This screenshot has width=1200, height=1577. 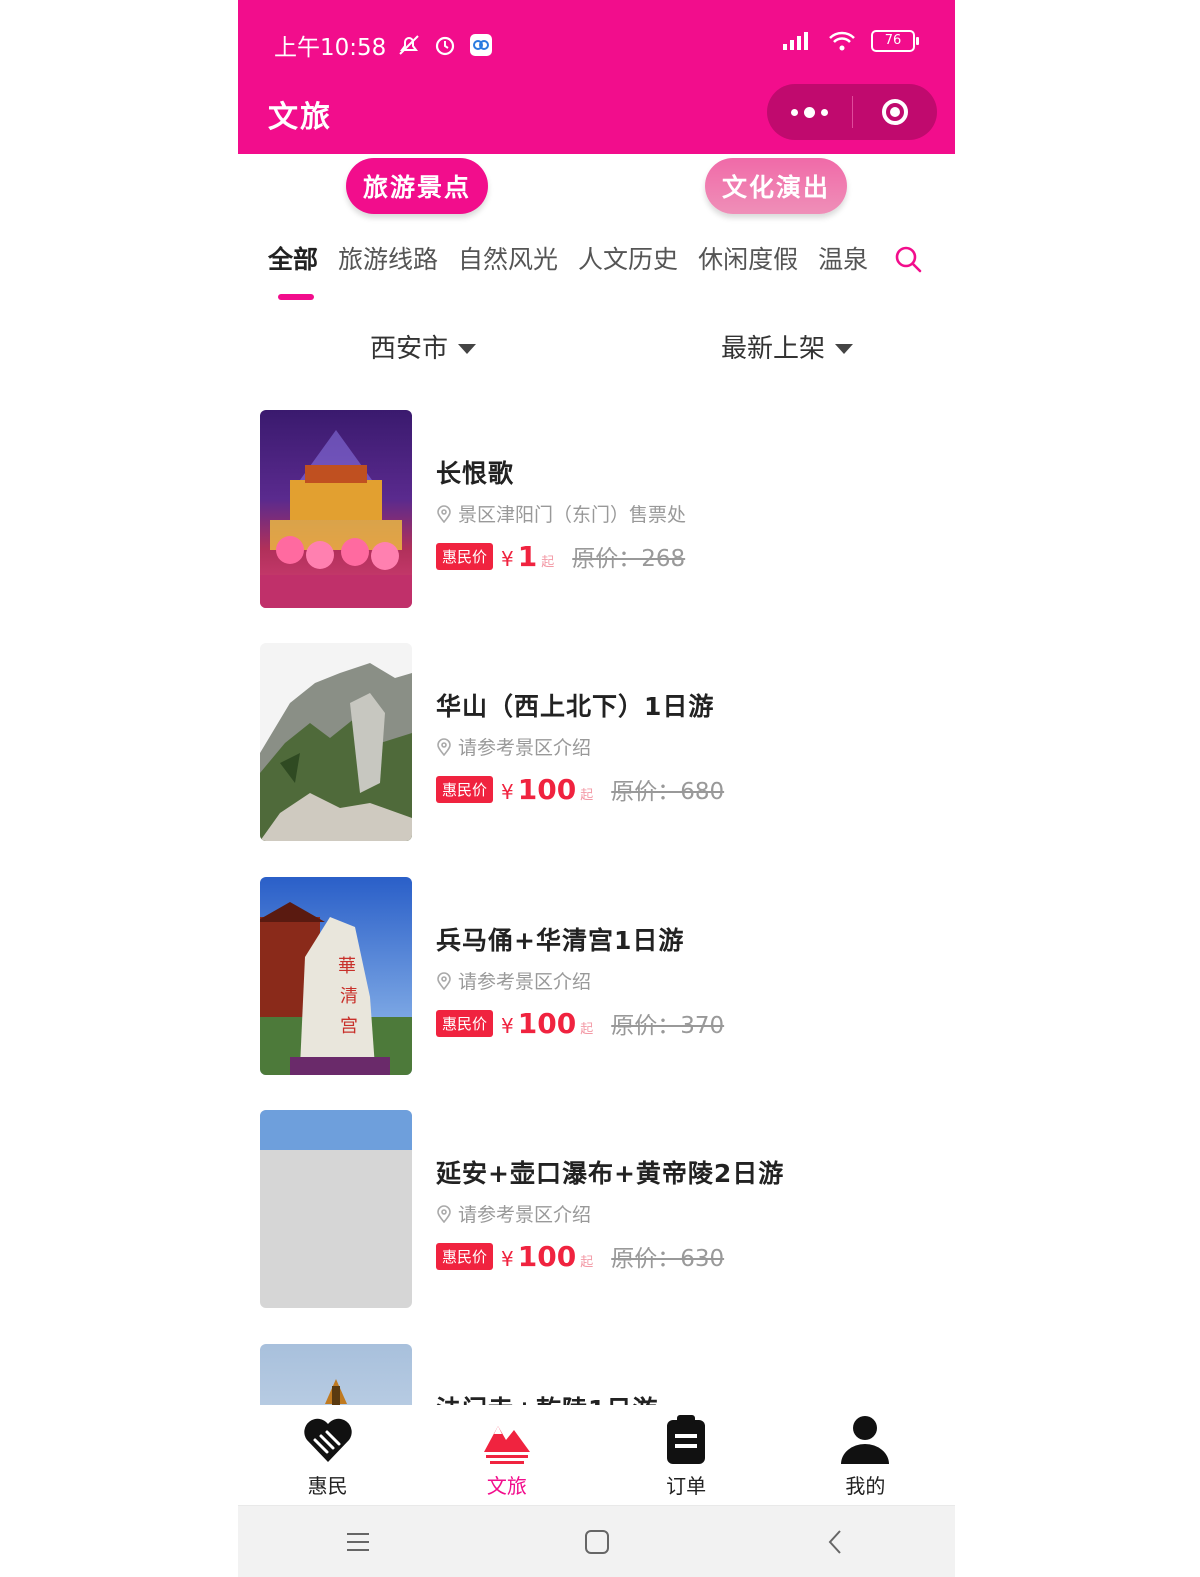 I want to click on page-title: 文旅, so click(x=300, y=117).